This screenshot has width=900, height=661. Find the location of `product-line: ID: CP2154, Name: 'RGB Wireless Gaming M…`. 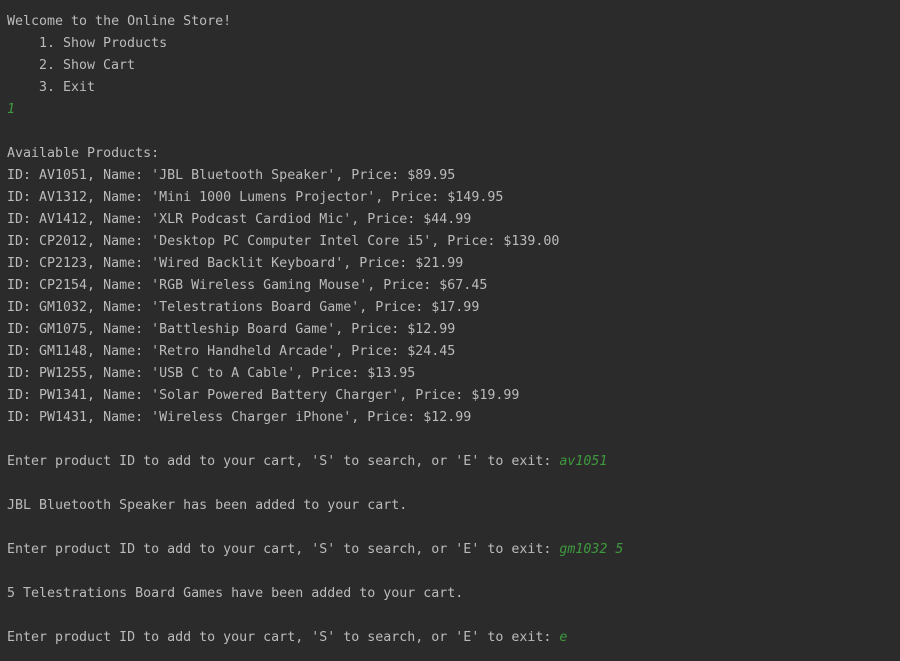

product-line: ID: CP2154, Name: 'RGB Wireless Gaming M… is located at coordinates (247, 285).